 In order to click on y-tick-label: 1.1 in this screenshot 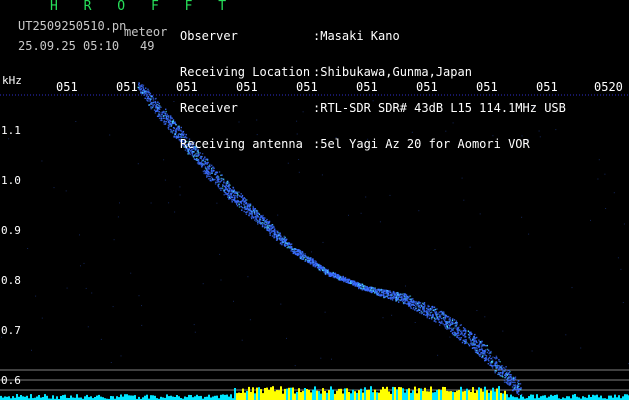, I will do `click(11, 130)`.